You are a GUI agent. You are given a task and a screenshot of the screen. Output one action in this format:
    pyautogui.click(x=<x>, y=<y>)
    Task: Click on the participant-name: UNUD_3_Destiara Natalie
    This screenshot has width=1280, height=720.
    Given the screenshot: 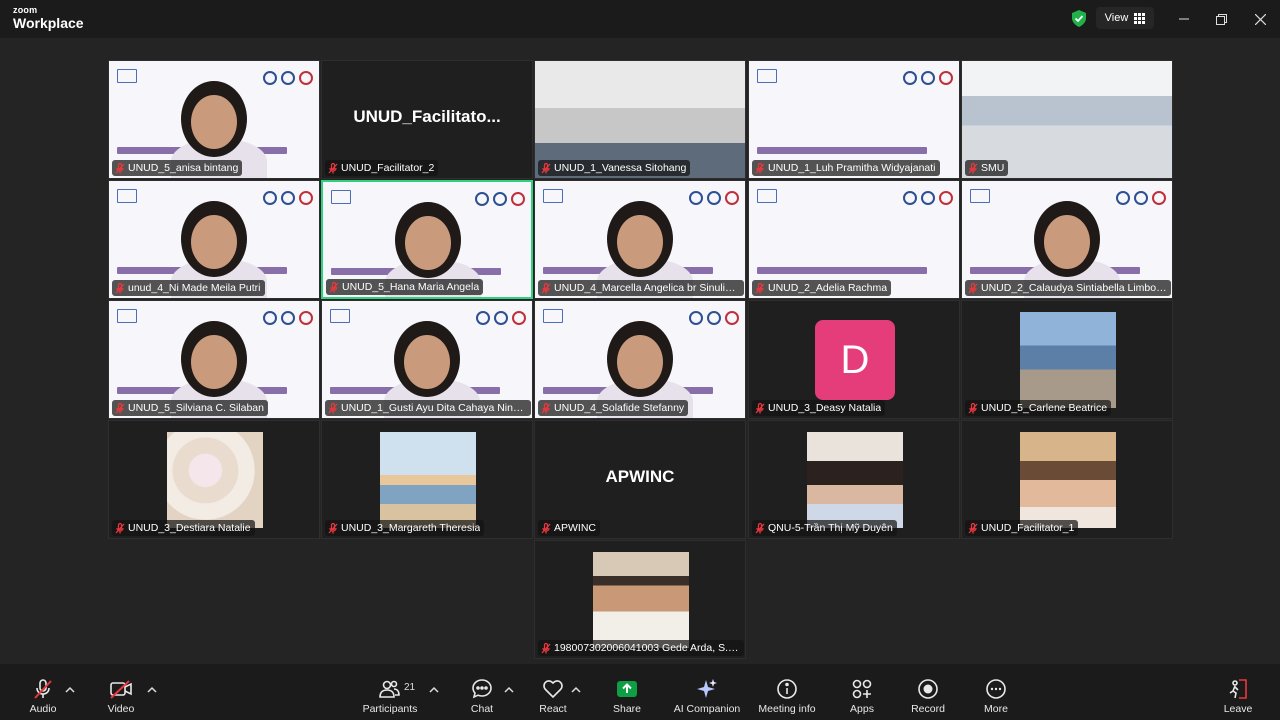 What is the action you would take?
    pyautogui.click(x=189, y=528)
    